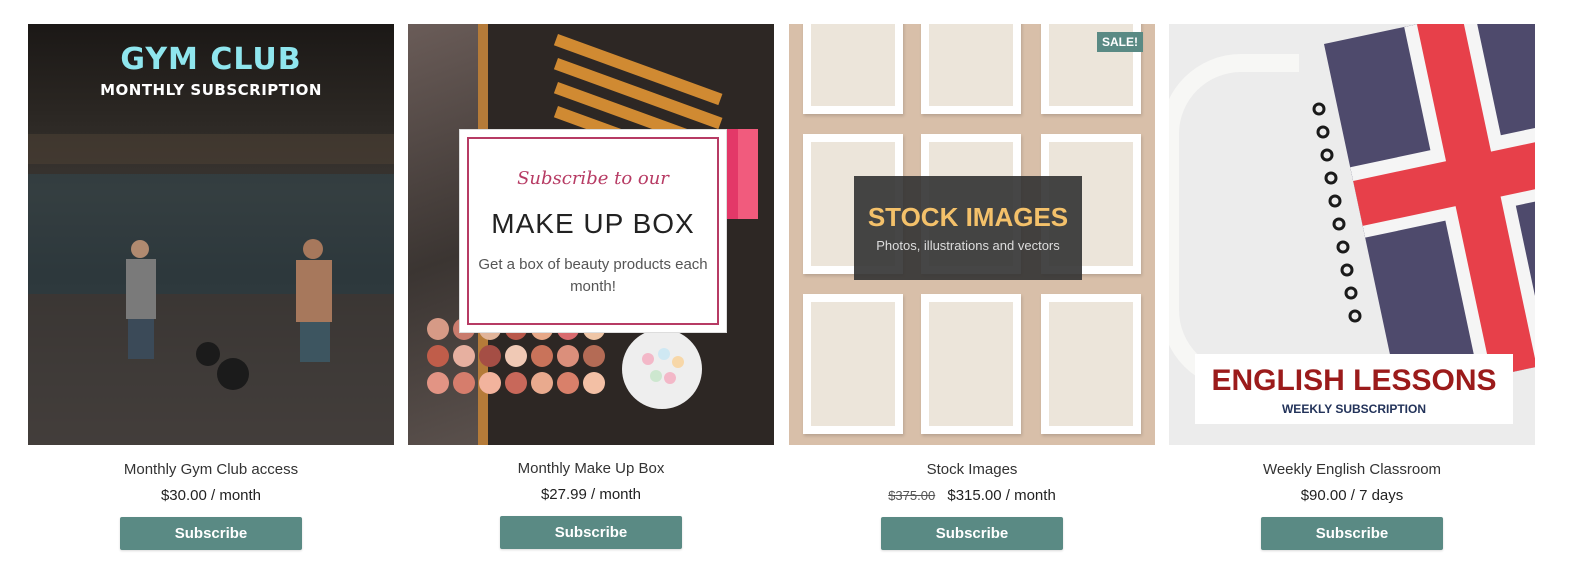 This screenshot has height=580, width=1572. Describe the element at coordinates (211, 495) in the screenshot. I see `product-price: $30.00 / month` at that location.